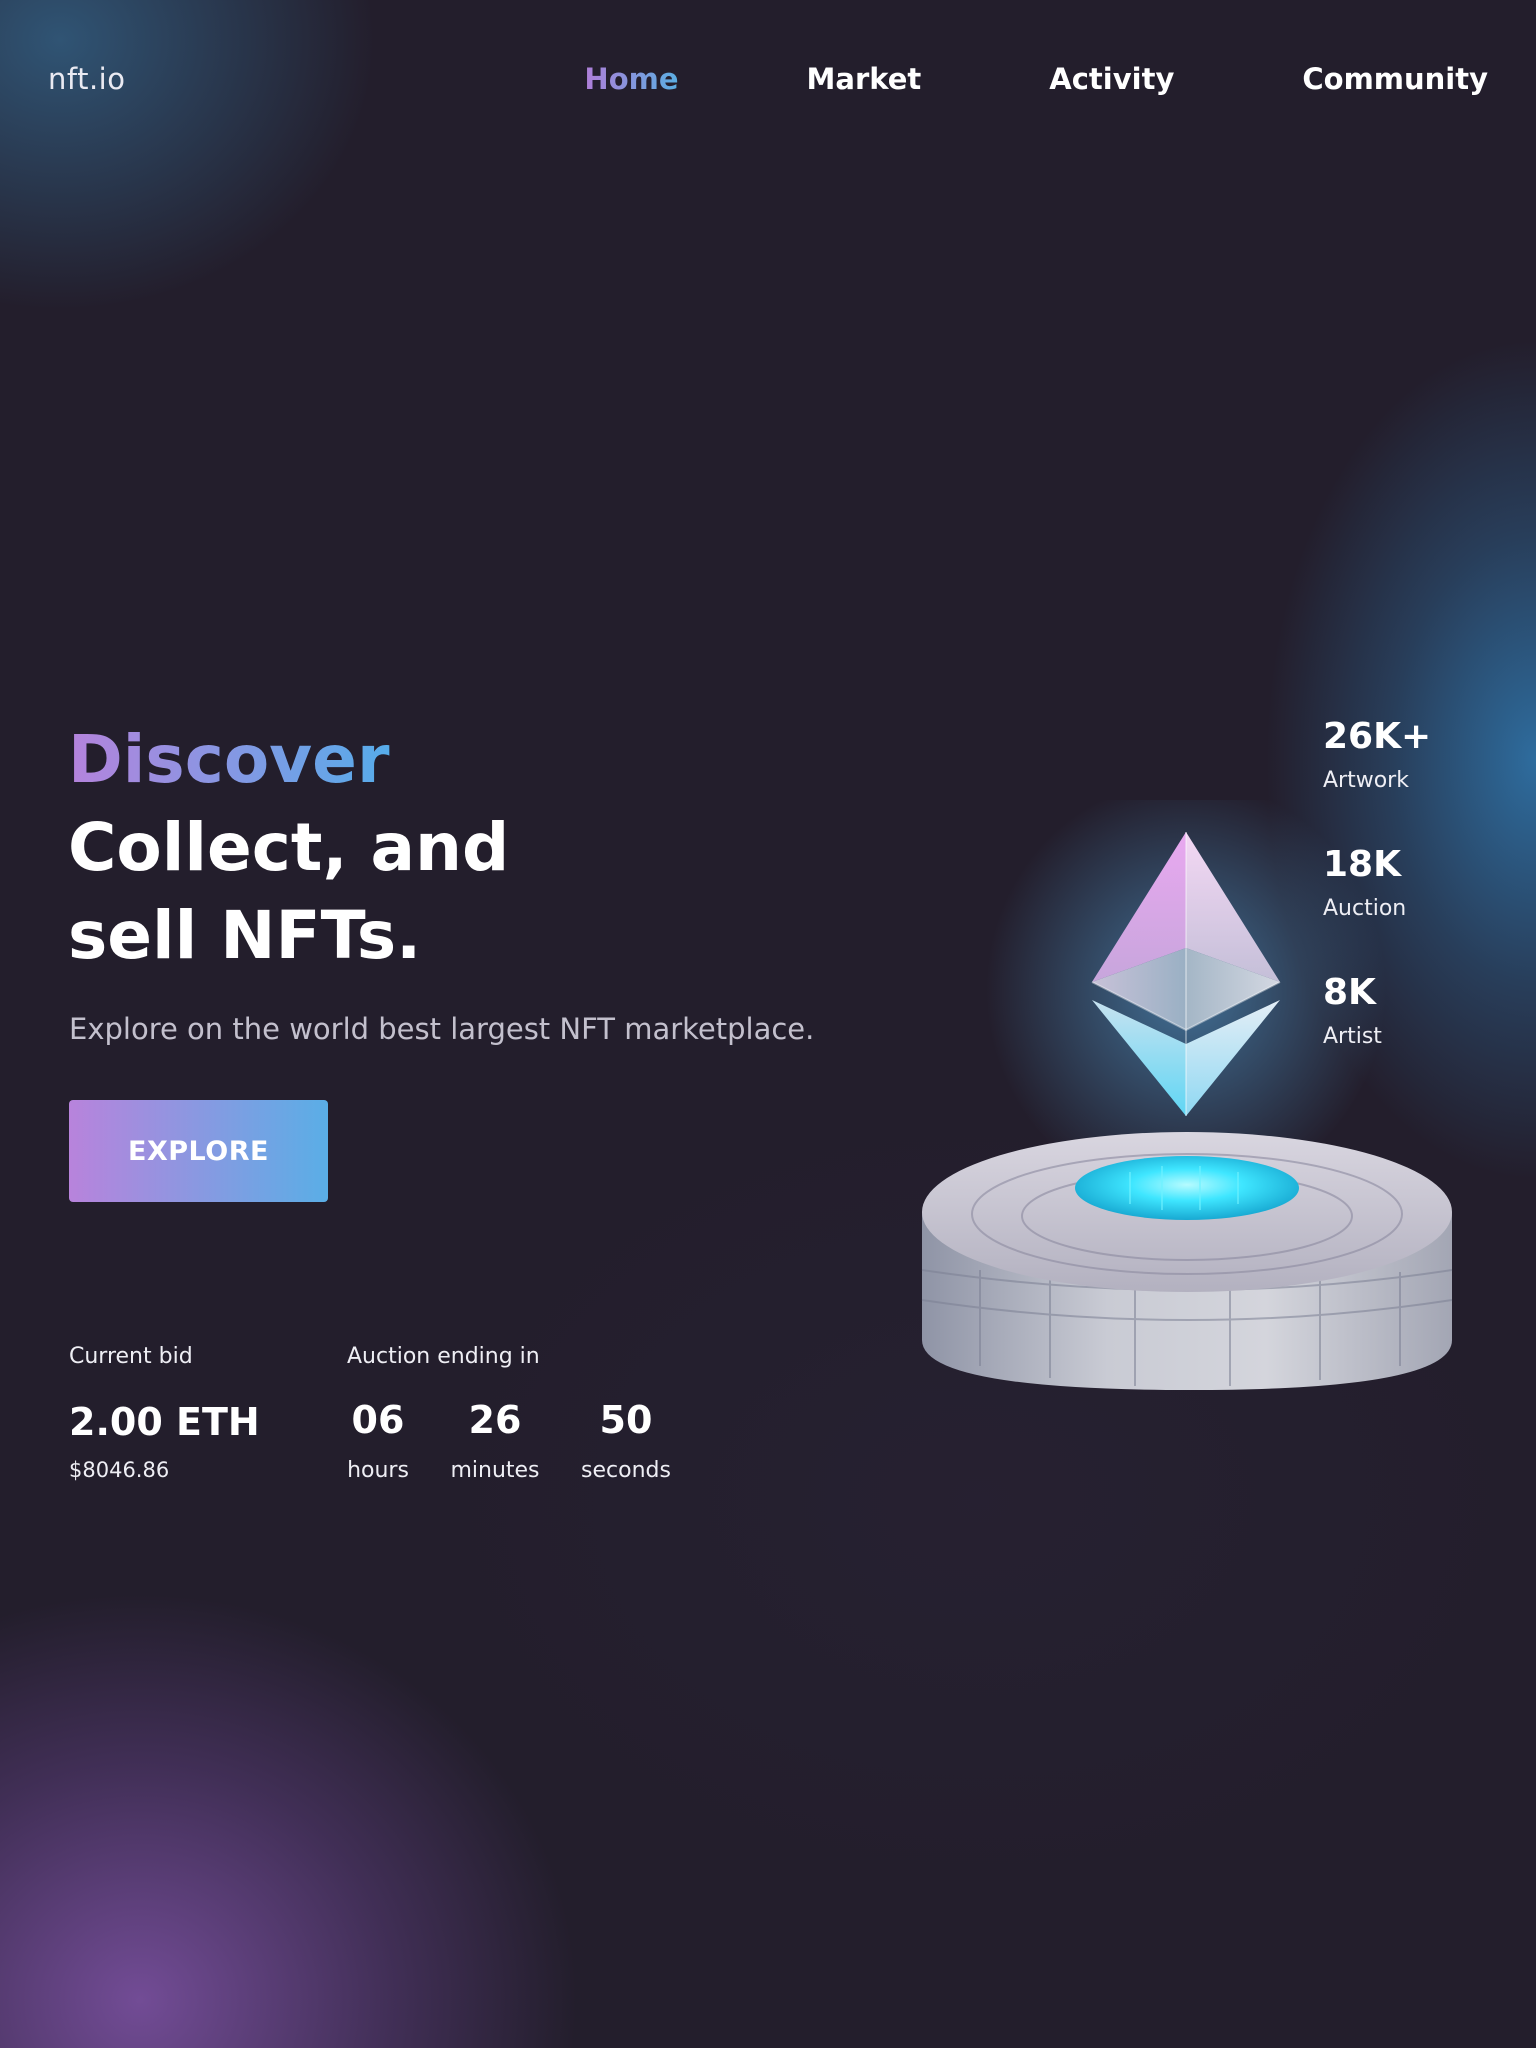  I want to click on current-bid-usd: $8046.86, so click(119, 1470).